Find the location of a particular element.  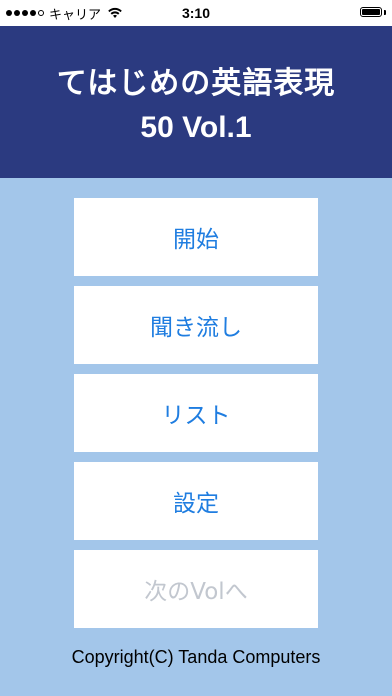

battery-tip is located at coordinates (385, 12).